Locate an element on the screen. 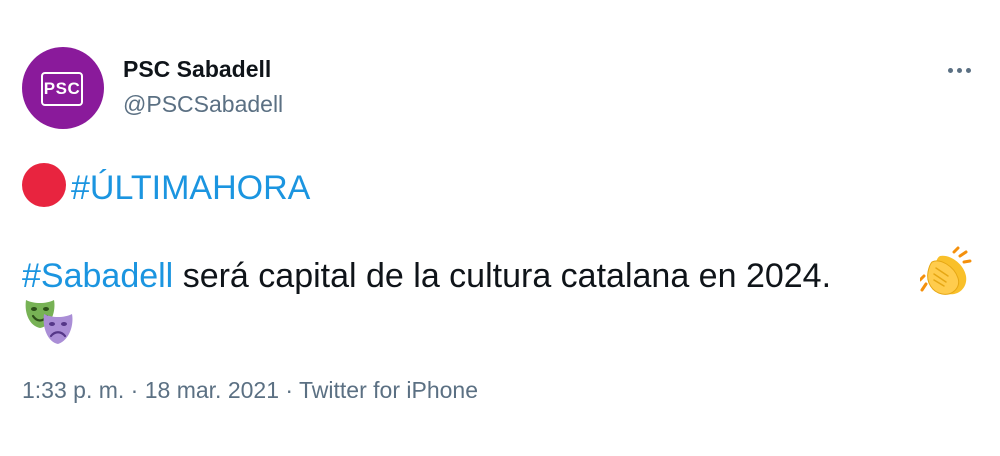 Image resolution: width=1000 pixels, height=456 pixels. display-name: PSC Sabadell is located at coordinates (197, 69).